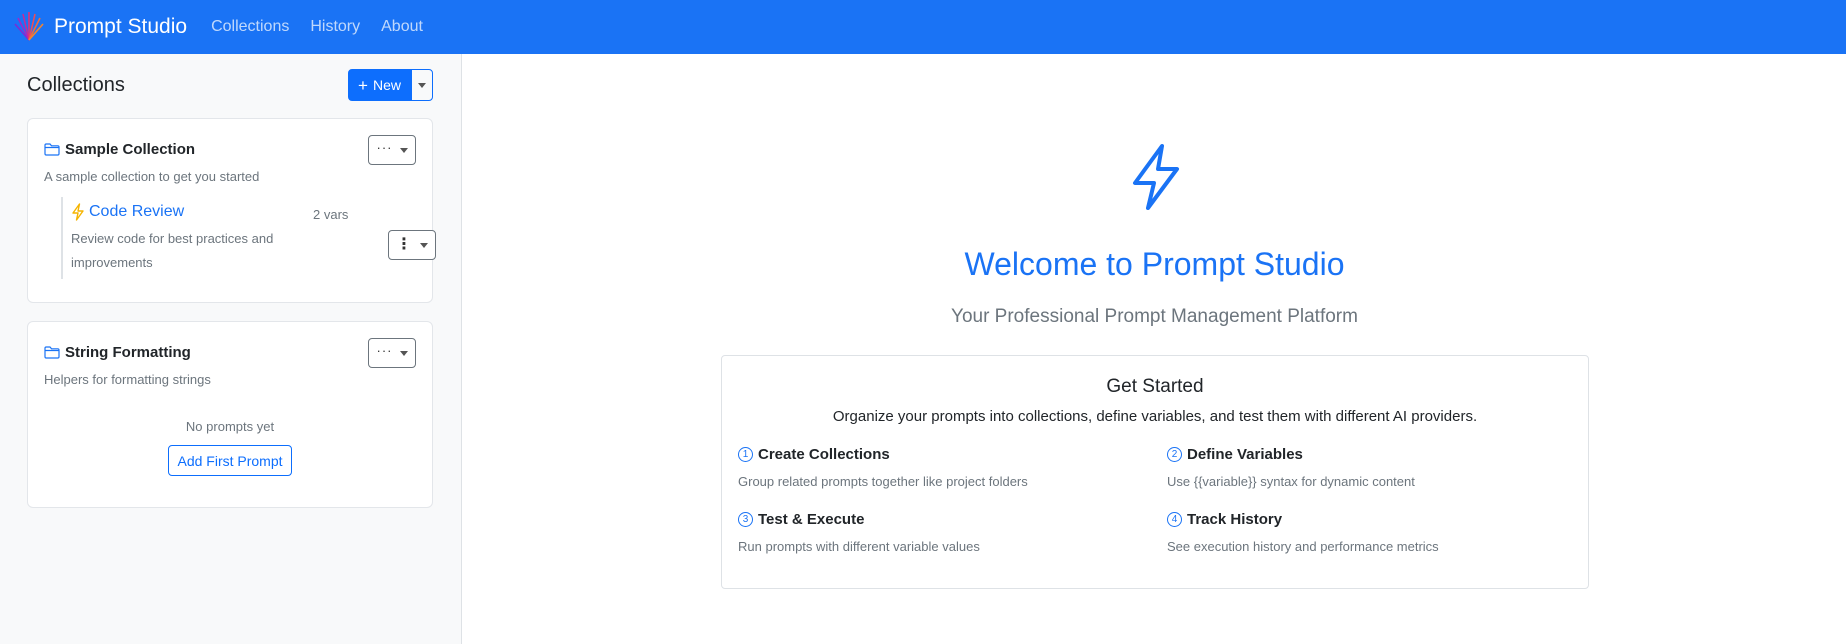 The image size is (1846, 644). I want to click on top-navbar: Prompt Studio Collections History About, so click(923, 27).